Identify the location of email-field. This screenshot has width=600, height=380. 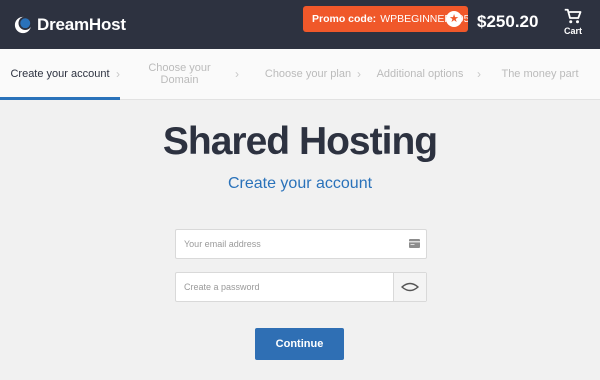
(280, 244).